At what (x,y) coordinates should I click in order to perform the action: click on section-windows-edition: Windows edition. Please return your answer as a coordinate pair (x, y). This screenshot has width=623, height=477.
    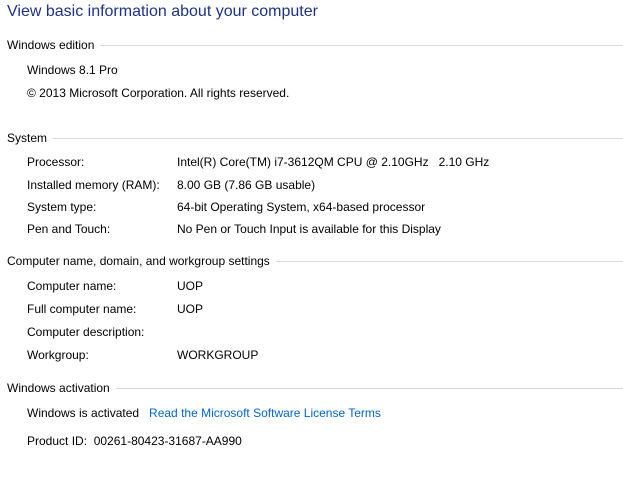
    Looking at the image, I should click on (315, 45).